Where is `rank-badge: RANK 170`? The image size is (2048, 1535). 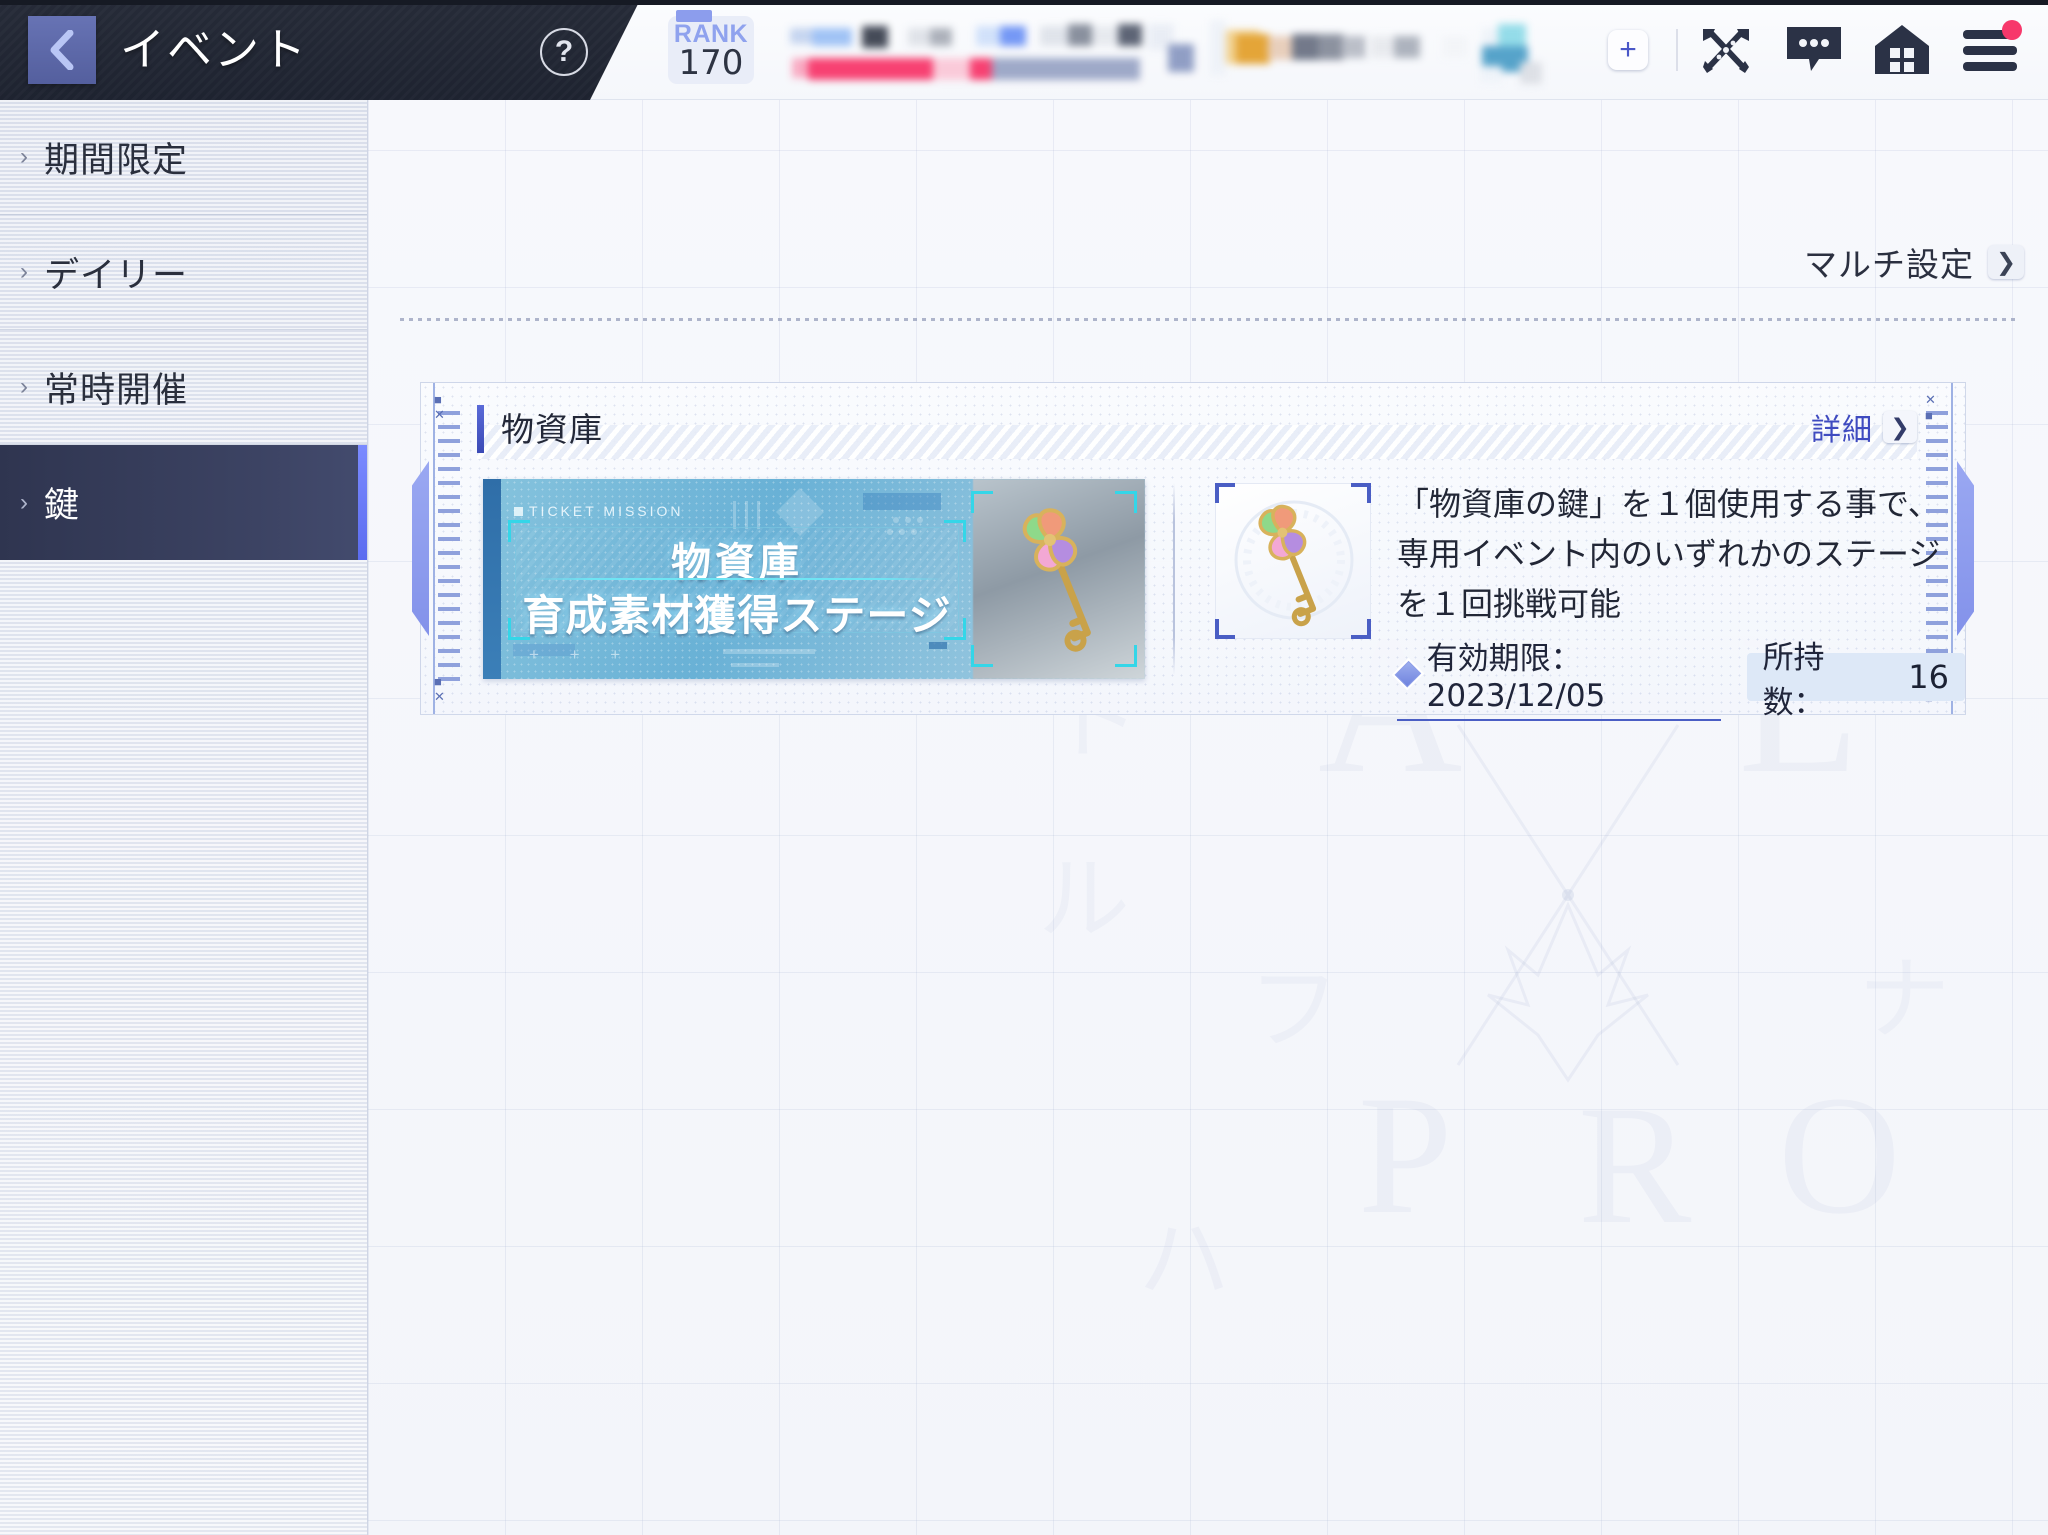 rank-badge: RANK 170 is located at coordinates (711, 47).